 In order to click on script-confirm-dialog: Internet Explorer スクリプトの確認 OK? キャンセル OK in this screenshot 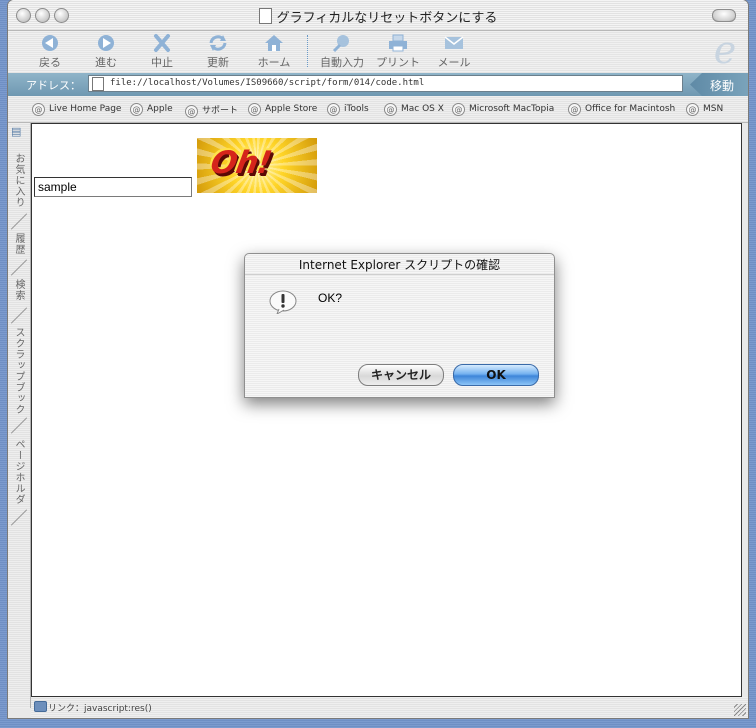, I will do `click(399, 325)`.